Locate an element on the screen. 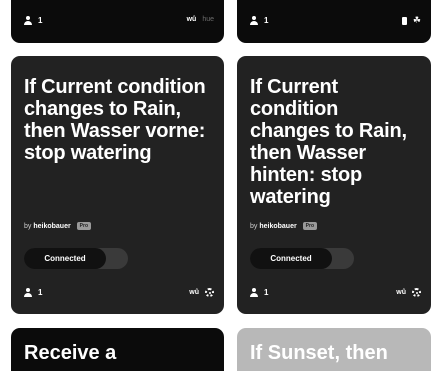  card-footer: 1 wû hue is located at coordinates (119, 22).